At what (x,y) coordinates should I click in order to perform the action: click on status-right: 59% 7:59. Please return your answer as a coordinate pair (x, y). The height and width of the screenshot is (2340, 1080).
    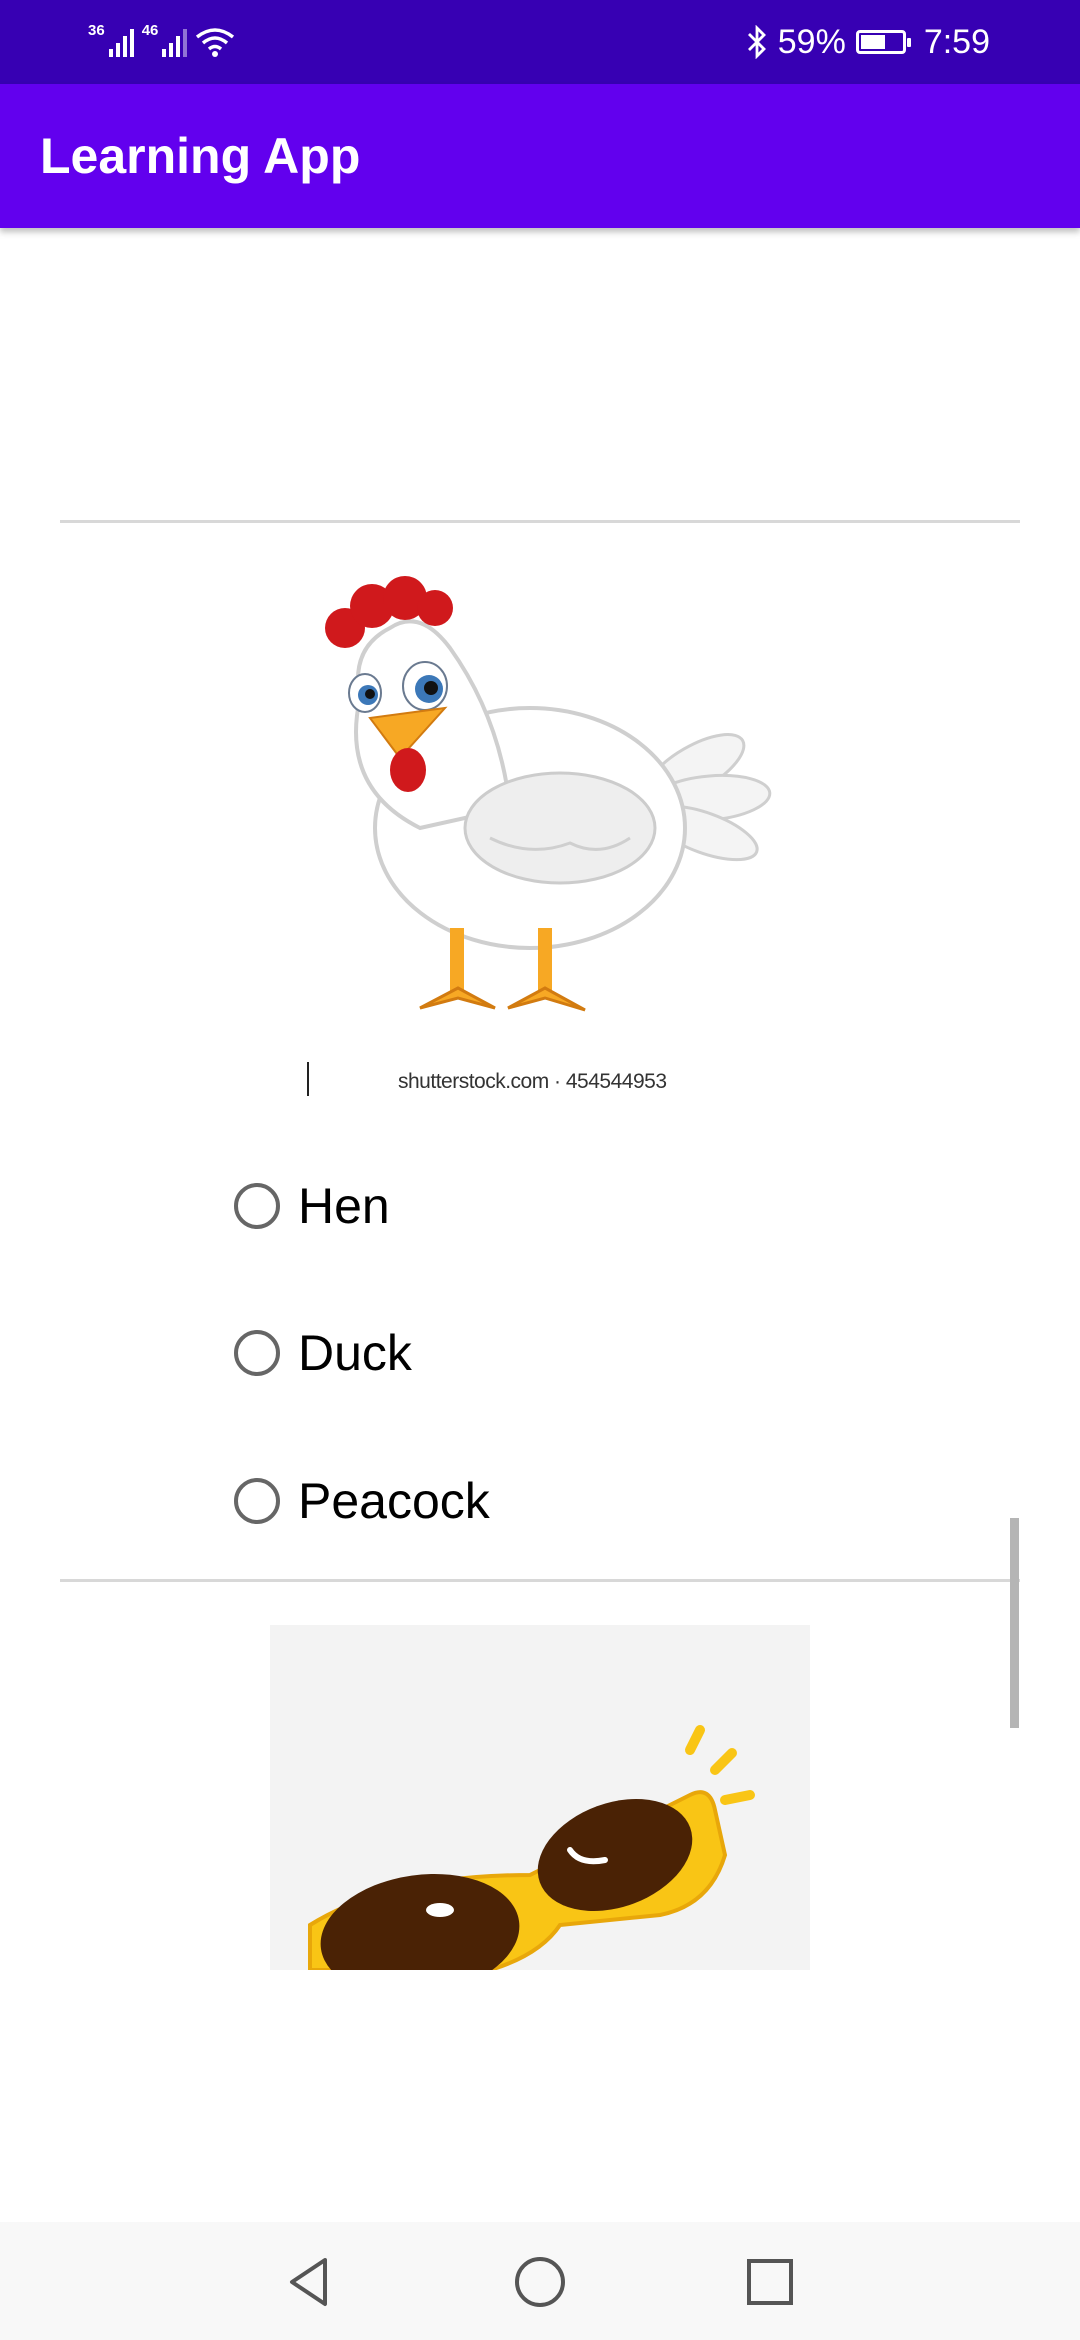
    Looking at the image, I should click on (868, 42).